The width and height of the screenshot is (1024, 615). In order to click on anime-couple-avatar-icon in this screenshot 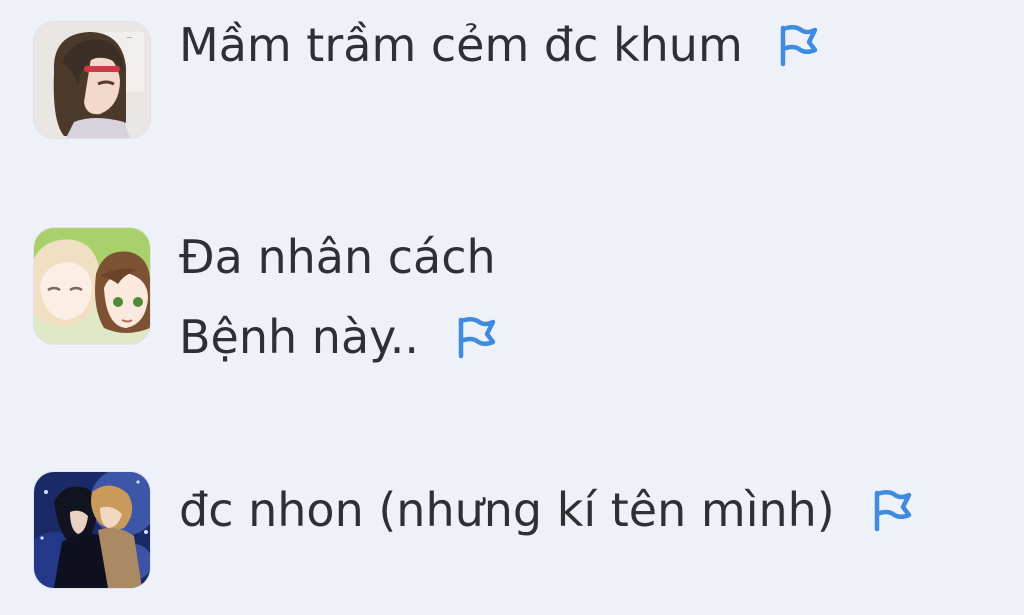, I will do `click(92, 286)`.